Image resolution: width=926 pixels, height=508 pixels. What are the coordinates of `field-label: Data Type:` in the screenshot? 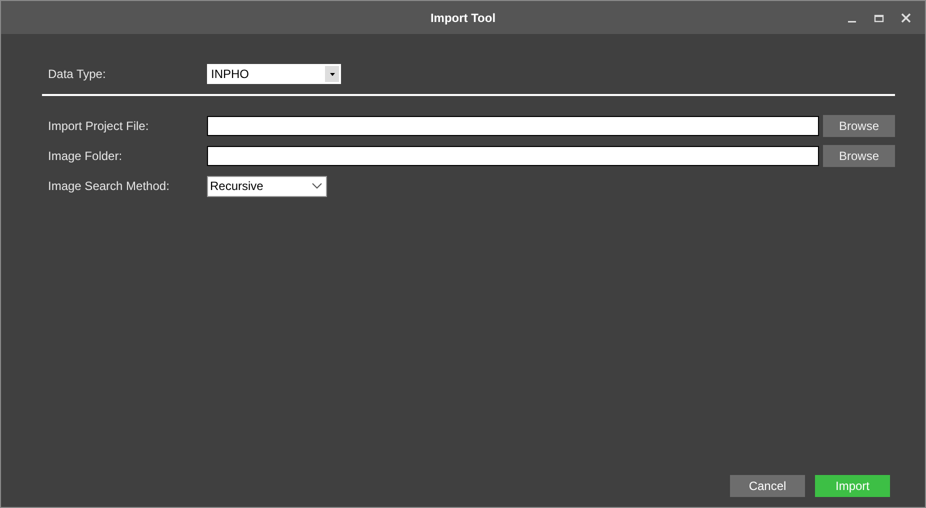 It's located at (77, 74).